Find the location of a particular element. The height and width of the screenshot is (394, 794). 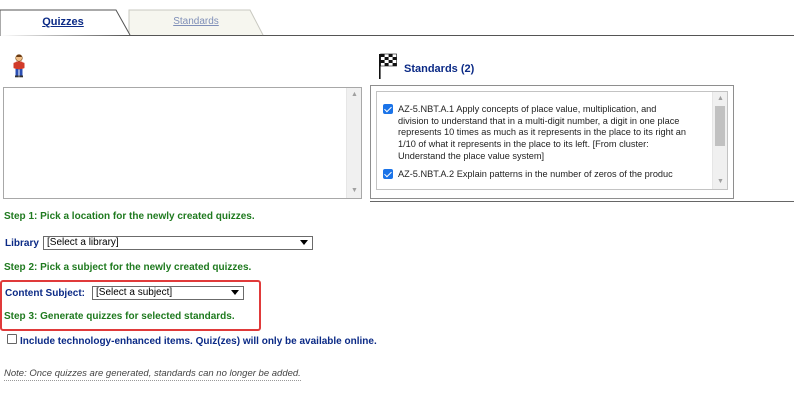

scroll-thumb is located at coordinates (720, 126).